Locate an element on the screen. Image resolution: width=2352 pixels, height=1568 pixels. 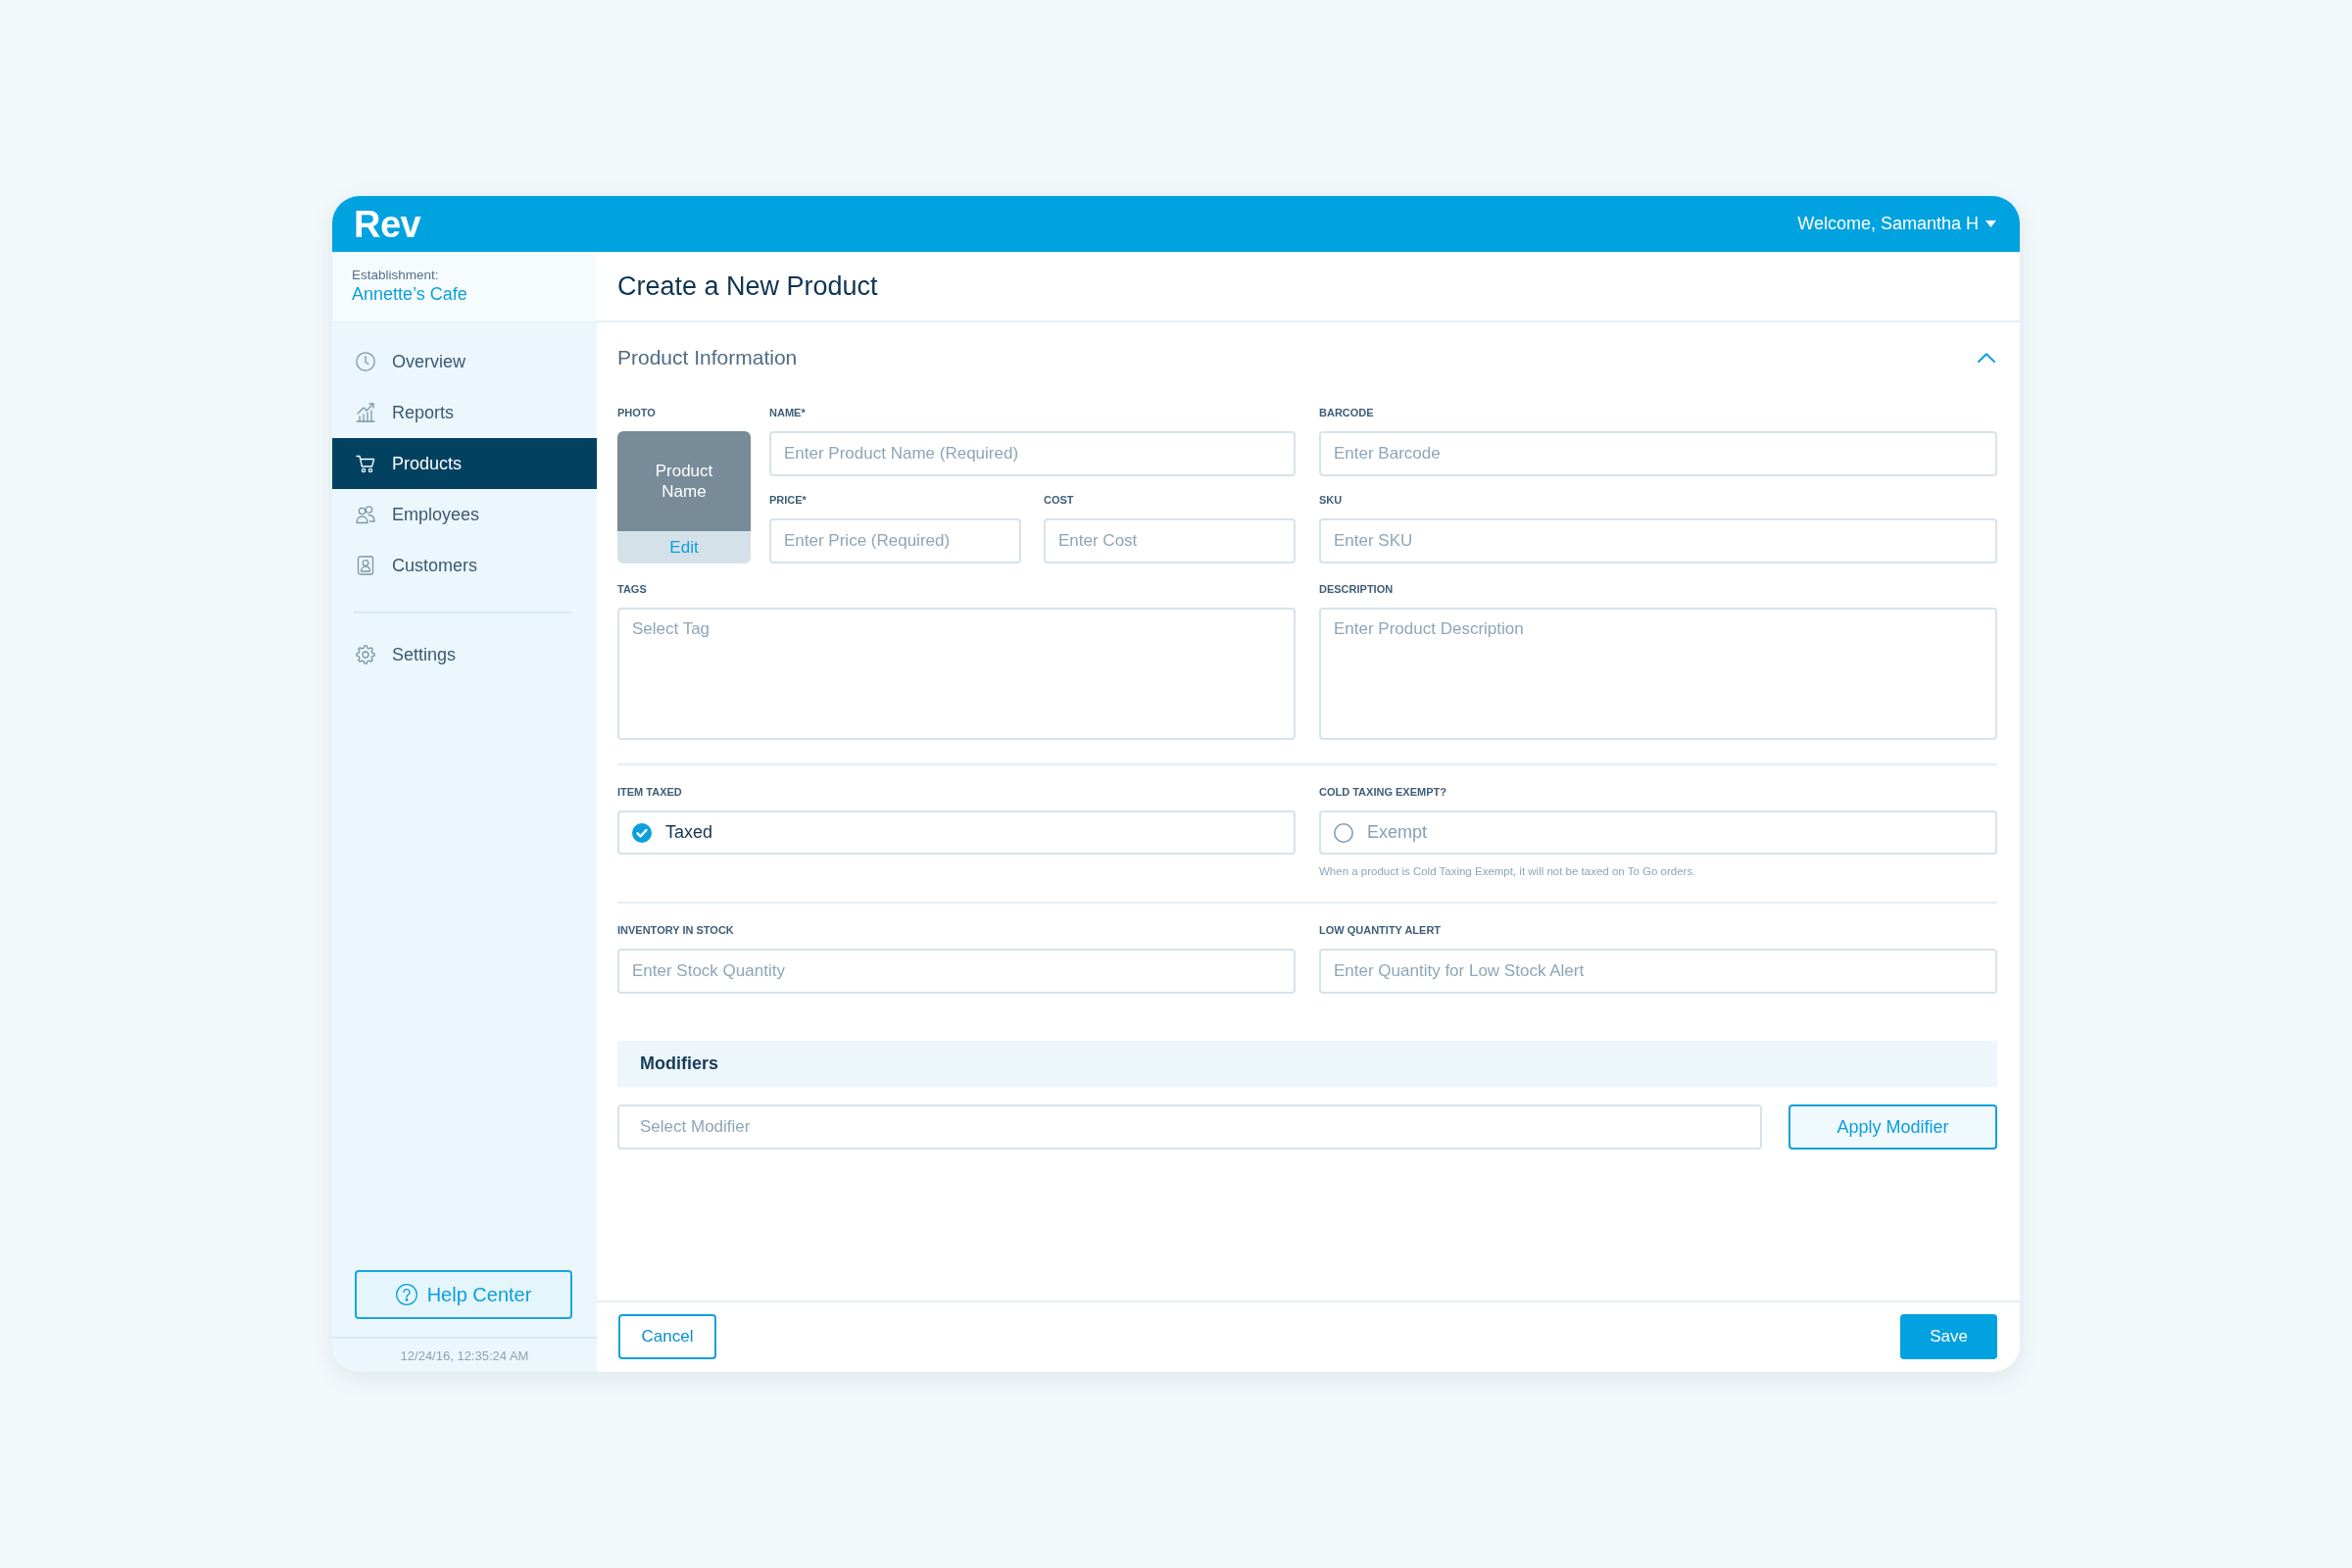
save-button: Save is located at coordinates (1948, 1336).